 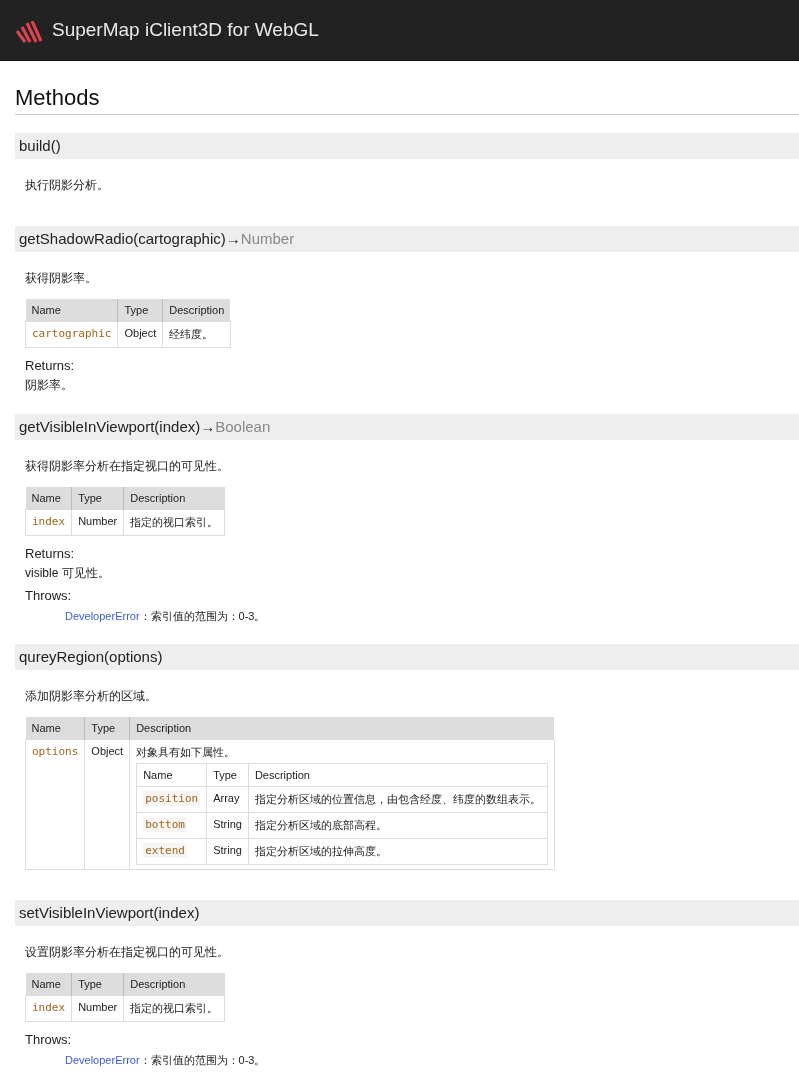 What do you see at coordinates (185, 30) in the screenshot?
I see `site-title: SuperMap iClient3D for WebGL` at bounding box center [185, 30].